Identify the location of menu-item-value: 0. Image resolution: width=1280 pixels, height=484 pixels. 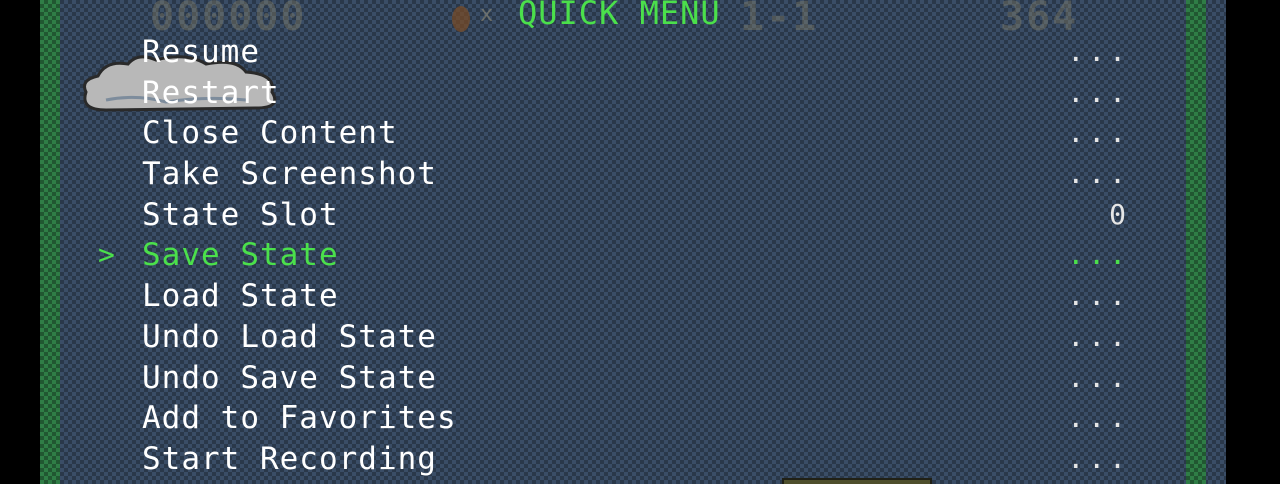
(1119, 214).